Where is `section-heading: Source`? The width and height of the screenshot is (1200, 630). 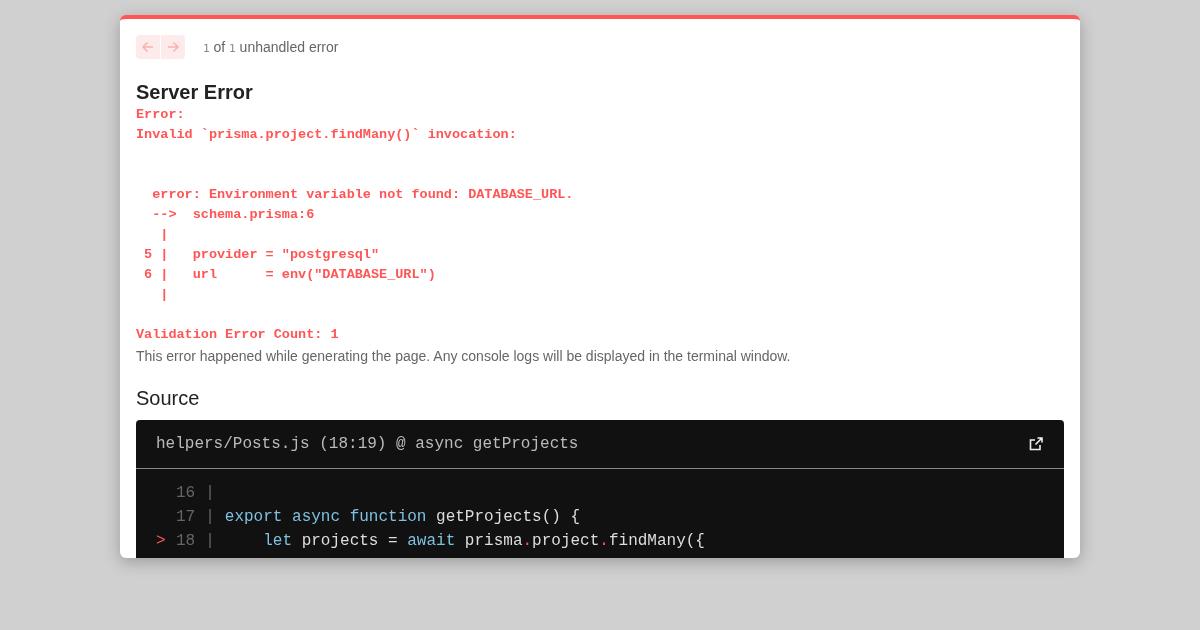
section-heading: Source is located at coordinates (168, 398).